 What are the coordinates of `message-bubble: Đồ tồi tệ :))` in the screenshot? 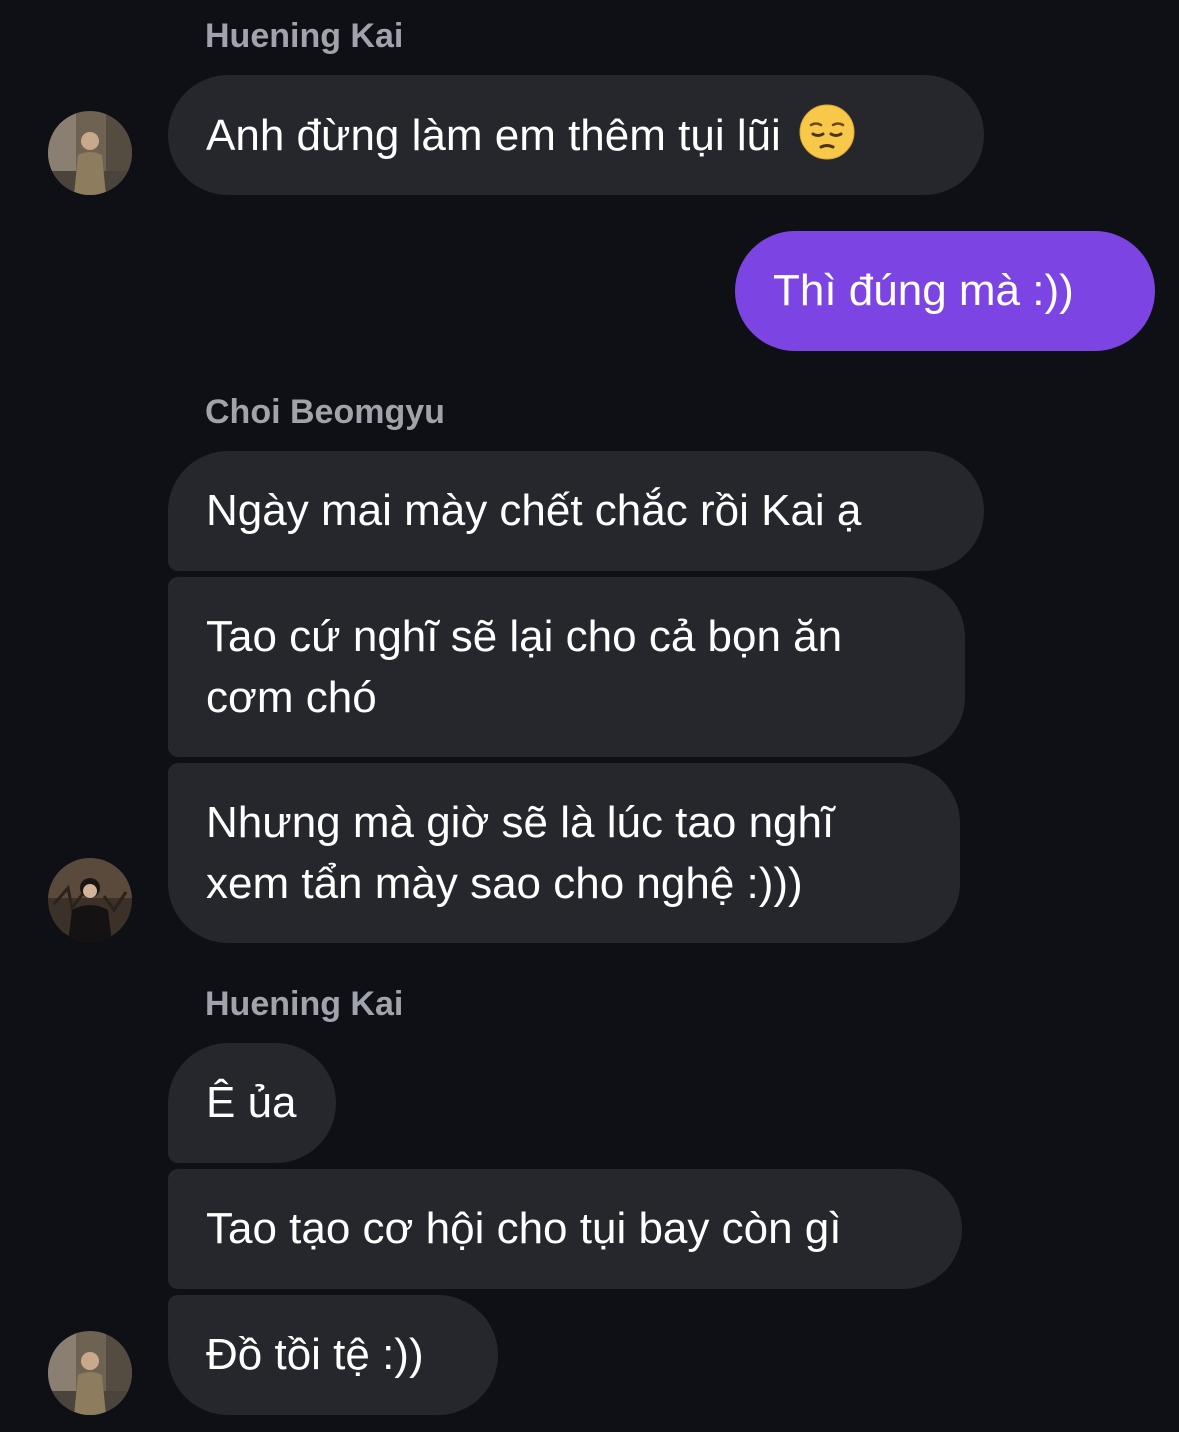 It's located at (333, 1355).